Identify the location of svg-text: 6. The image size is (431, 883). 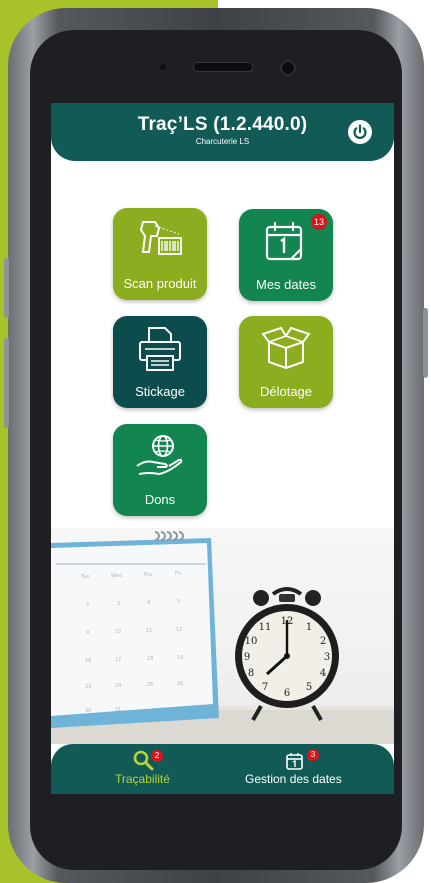
(287, 693).